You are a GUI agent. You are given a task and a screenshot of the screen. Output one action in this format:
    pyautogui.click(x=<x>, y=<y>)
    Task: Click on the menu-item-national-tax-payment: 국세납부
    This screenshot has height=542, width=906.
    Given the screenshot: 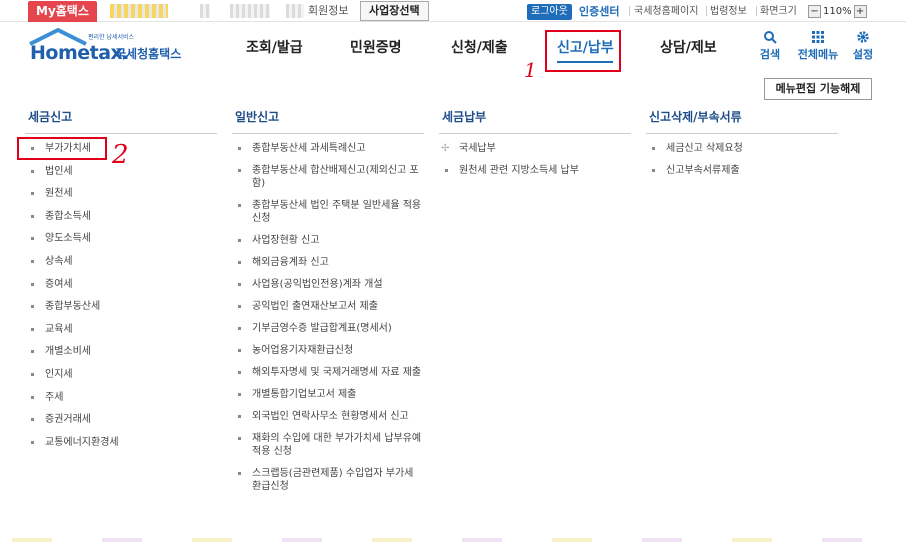 What is the action you would take?
    pyautogui.click(x=535, y=148)
    